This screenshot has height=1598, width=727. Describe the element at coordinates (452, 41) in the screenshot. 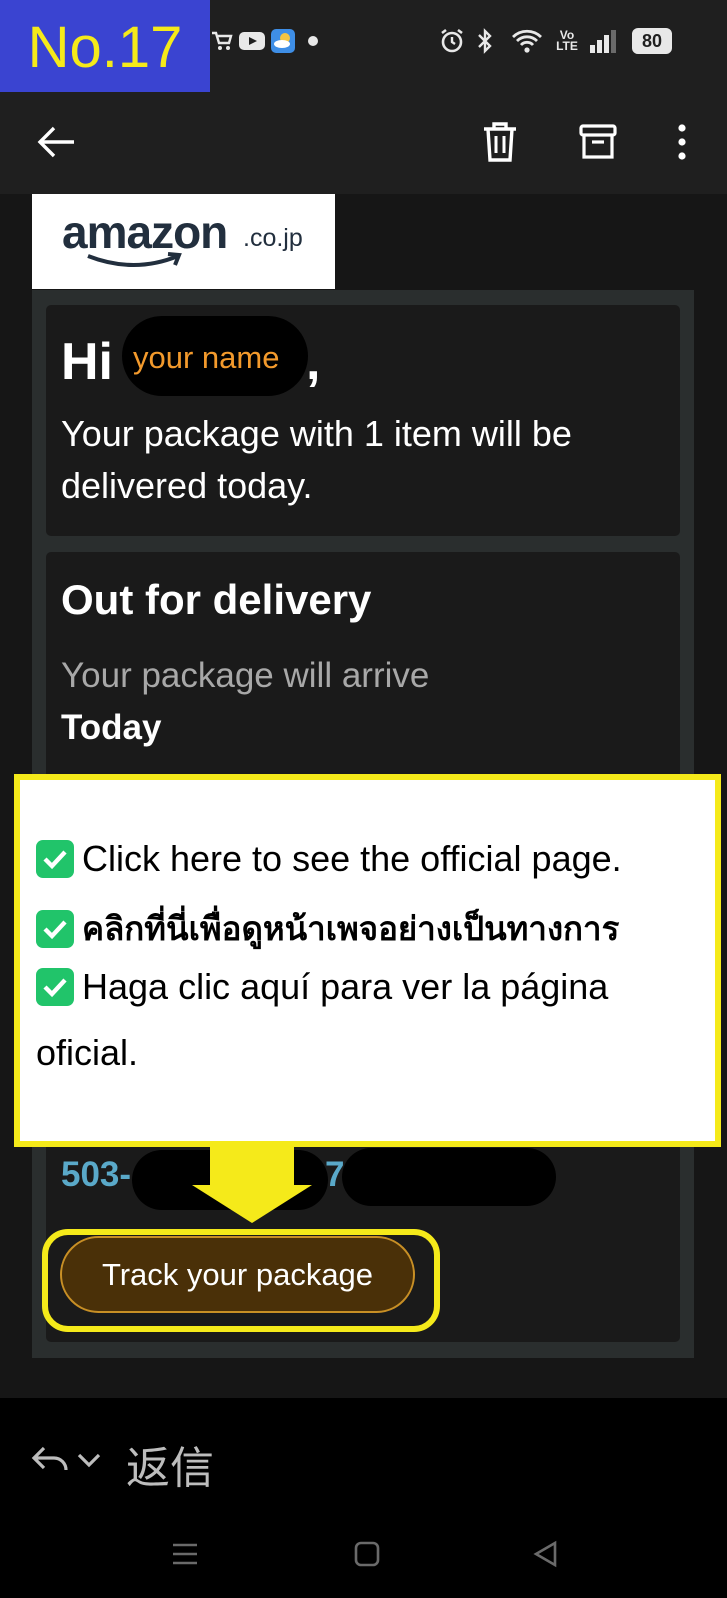

I see `alarm-icon` at that location.